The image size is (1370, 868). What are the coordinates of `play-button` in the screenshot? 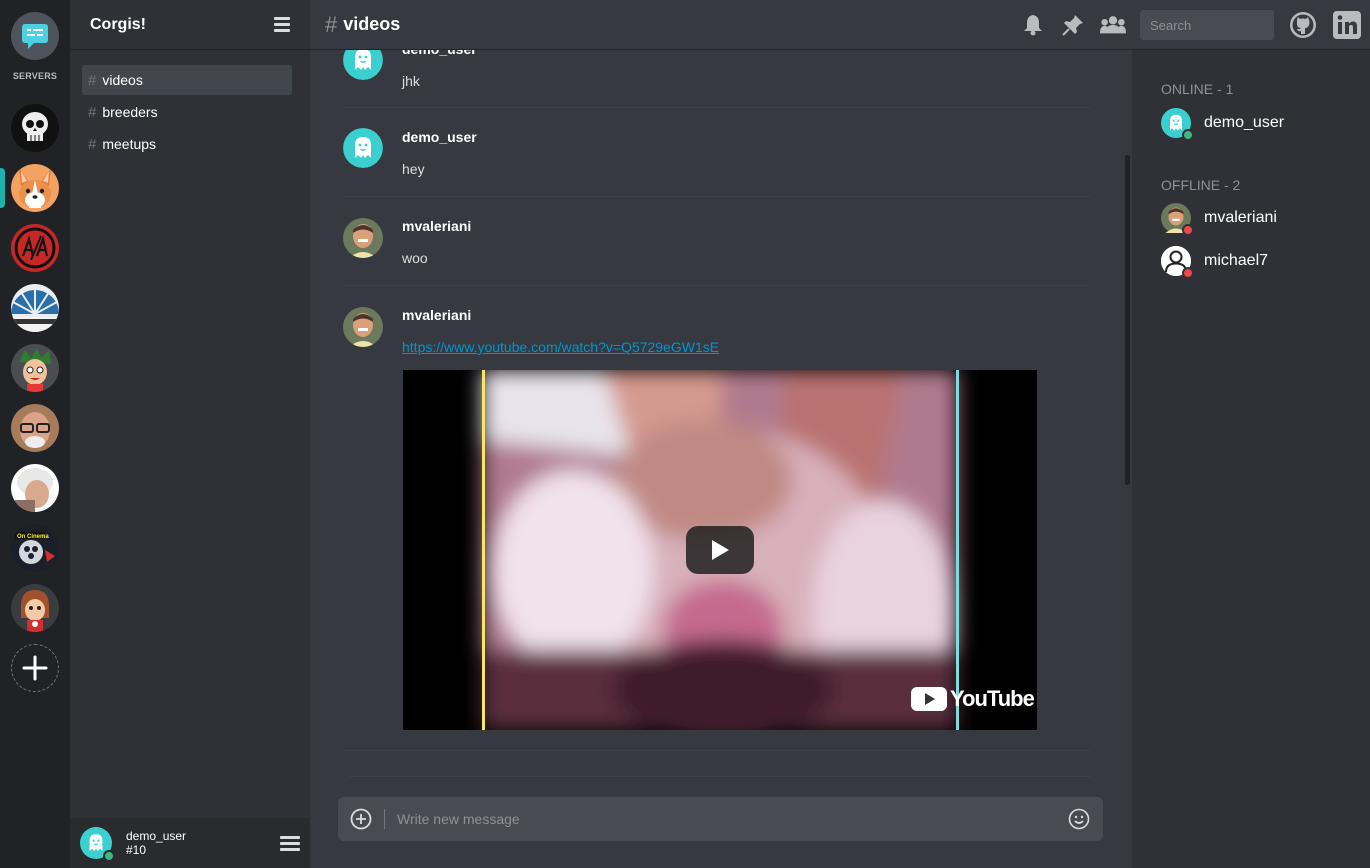 It's located at (720, 550).